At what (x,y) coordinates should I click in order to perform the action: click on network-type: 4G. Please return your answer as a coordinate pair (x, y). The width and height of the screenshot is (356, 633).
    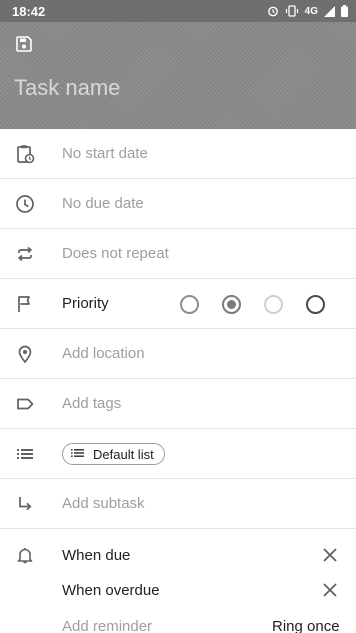
    Looking at the image, I should click on (311, 11).